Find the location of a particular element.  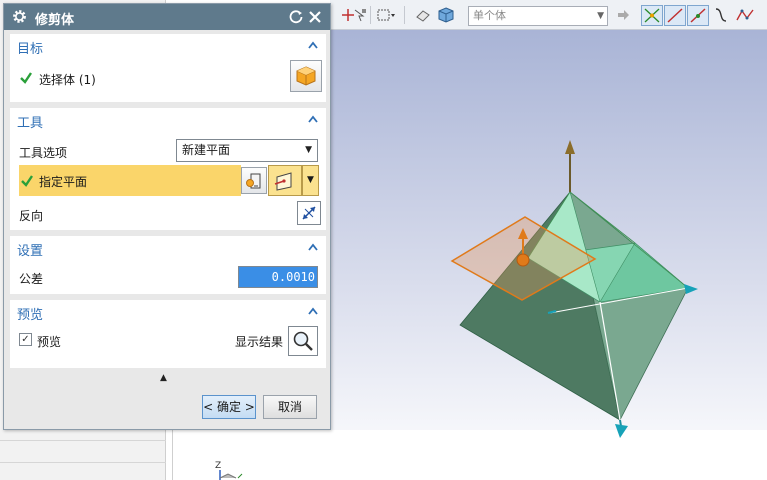

tolerance-input: 0.0010 is located at coordinates (278, 277).